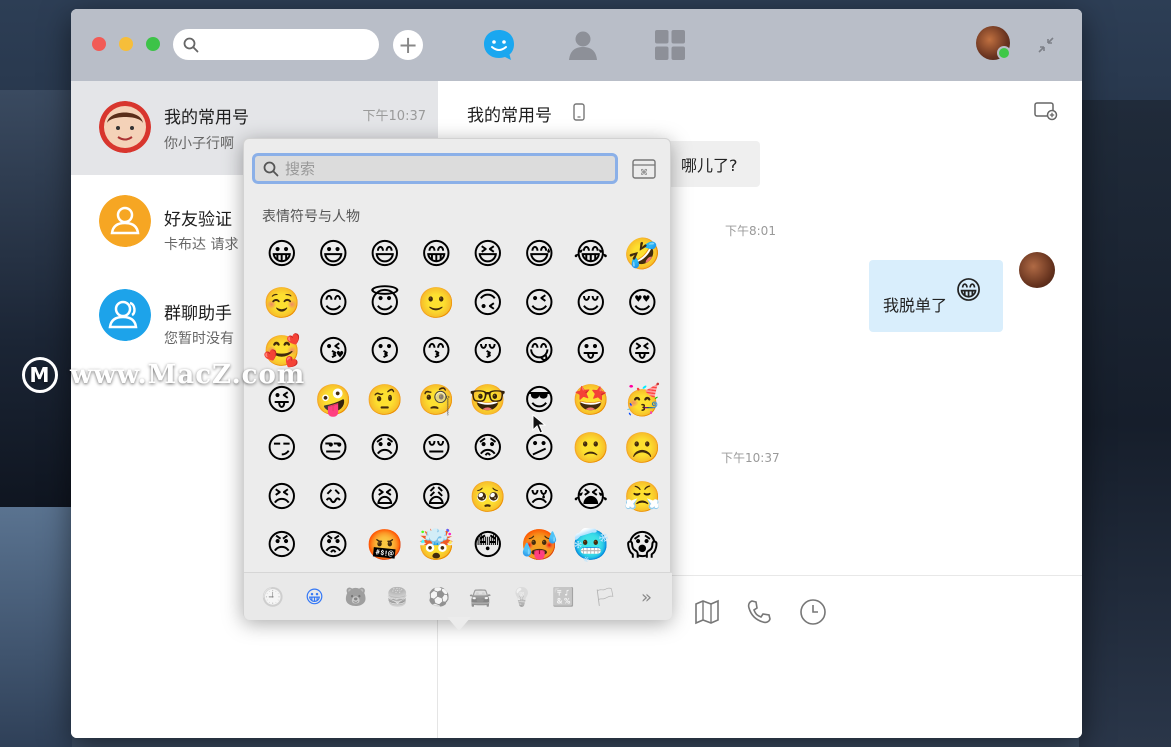 This screenshot has height=747, width=1171. I want to click on emoji-cell: 😍, so click(643, 304).